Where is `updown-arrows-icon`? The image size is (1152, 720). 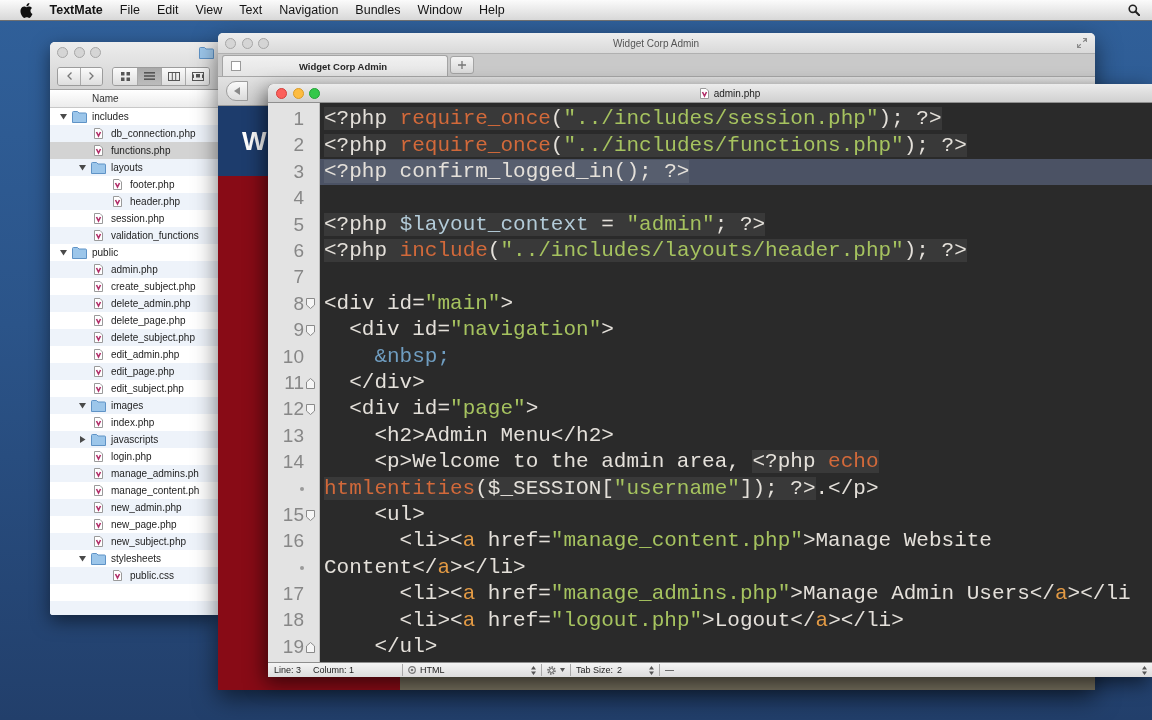
updown-arrows-icon is located at coordinates (533, 670).